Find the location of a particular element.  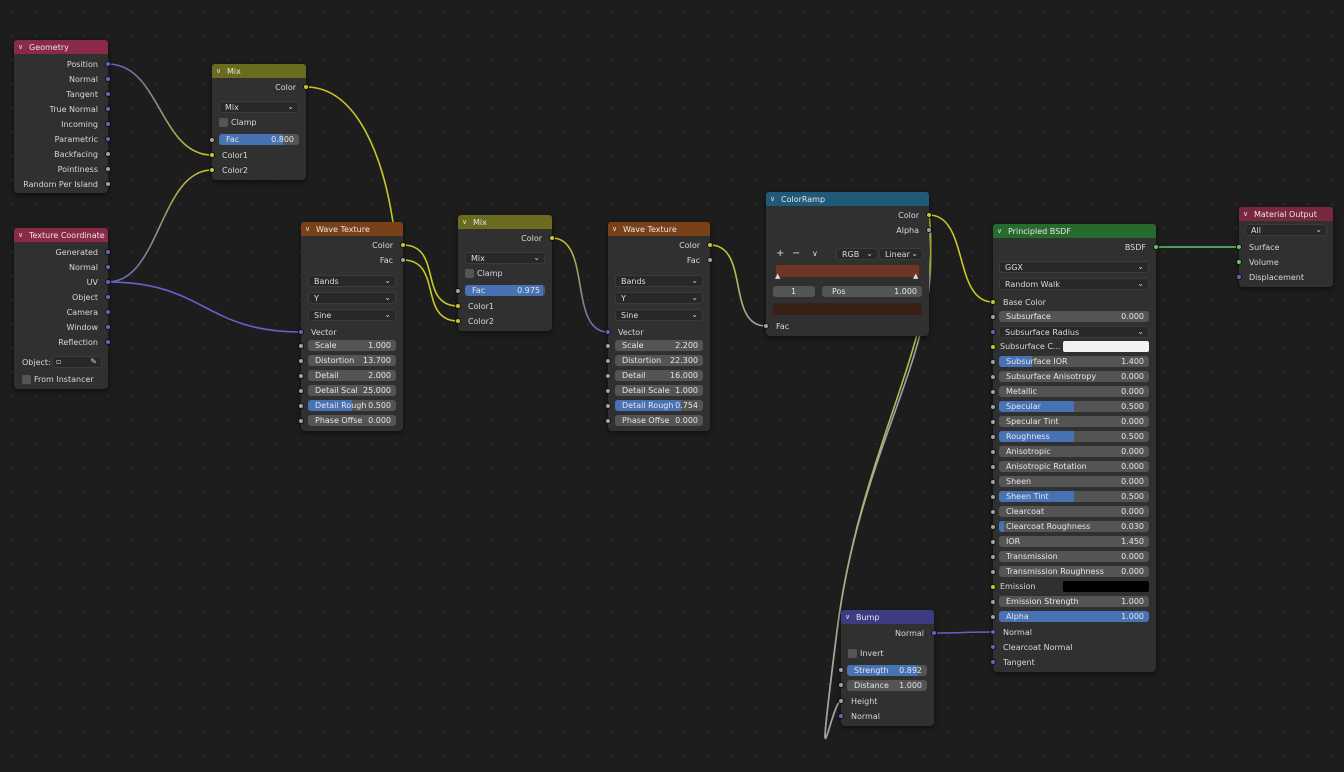

remove-stop-button: − is located at coordinates (796, 253).